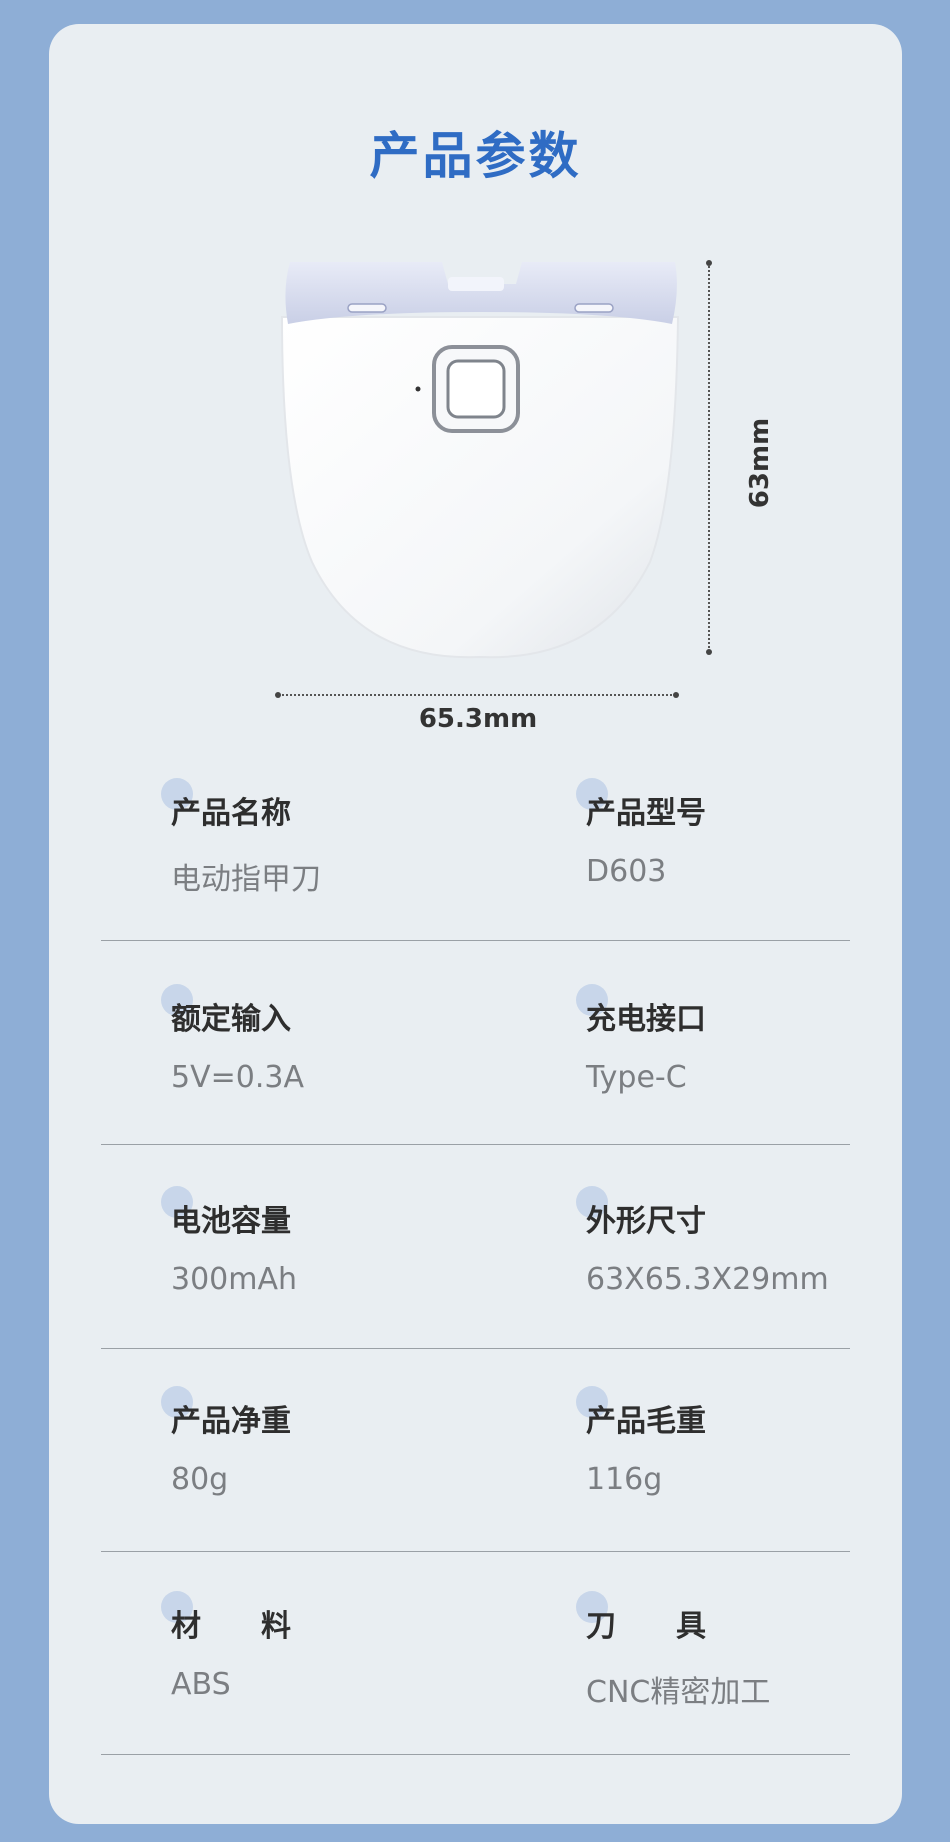 This screenshot has width=950, height=1842. What do you see at coordinates (200, 1479) in the screenshot?
I see `spec-value: 80g` at bounding box center [200, 1479].